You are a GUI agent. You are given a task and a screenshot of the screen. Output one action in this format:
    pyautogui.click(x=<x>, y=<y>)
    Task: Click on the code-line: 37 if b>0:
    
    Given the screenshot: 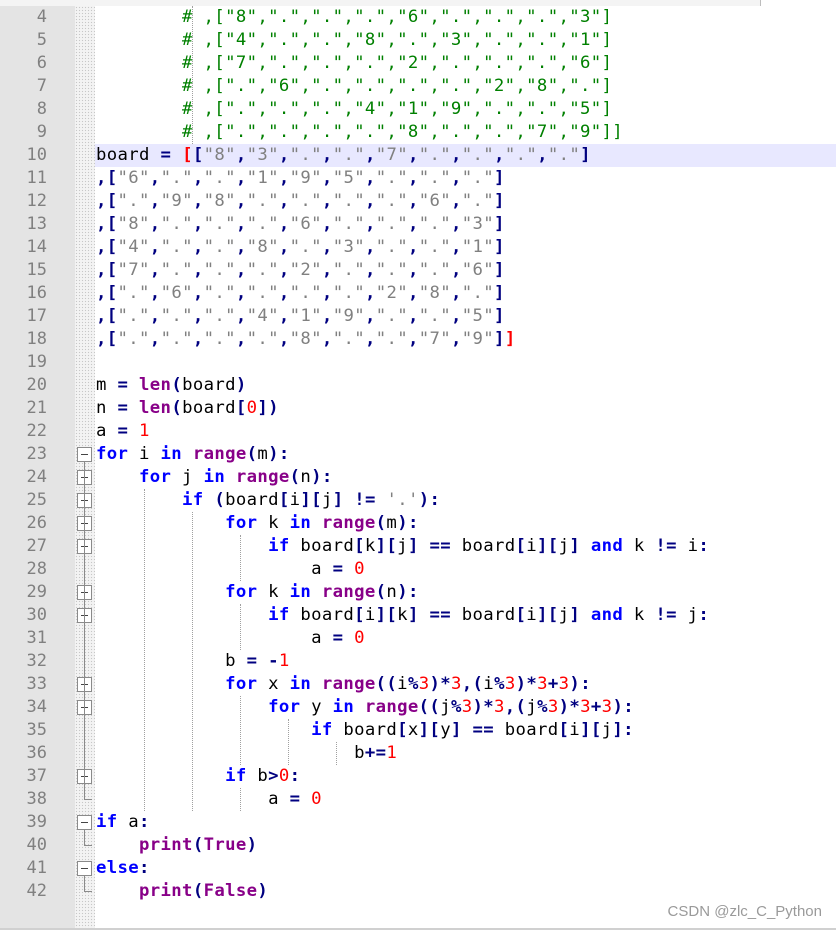 What is the action you would take?
    pyautogui.click(x=418, y=776)
    